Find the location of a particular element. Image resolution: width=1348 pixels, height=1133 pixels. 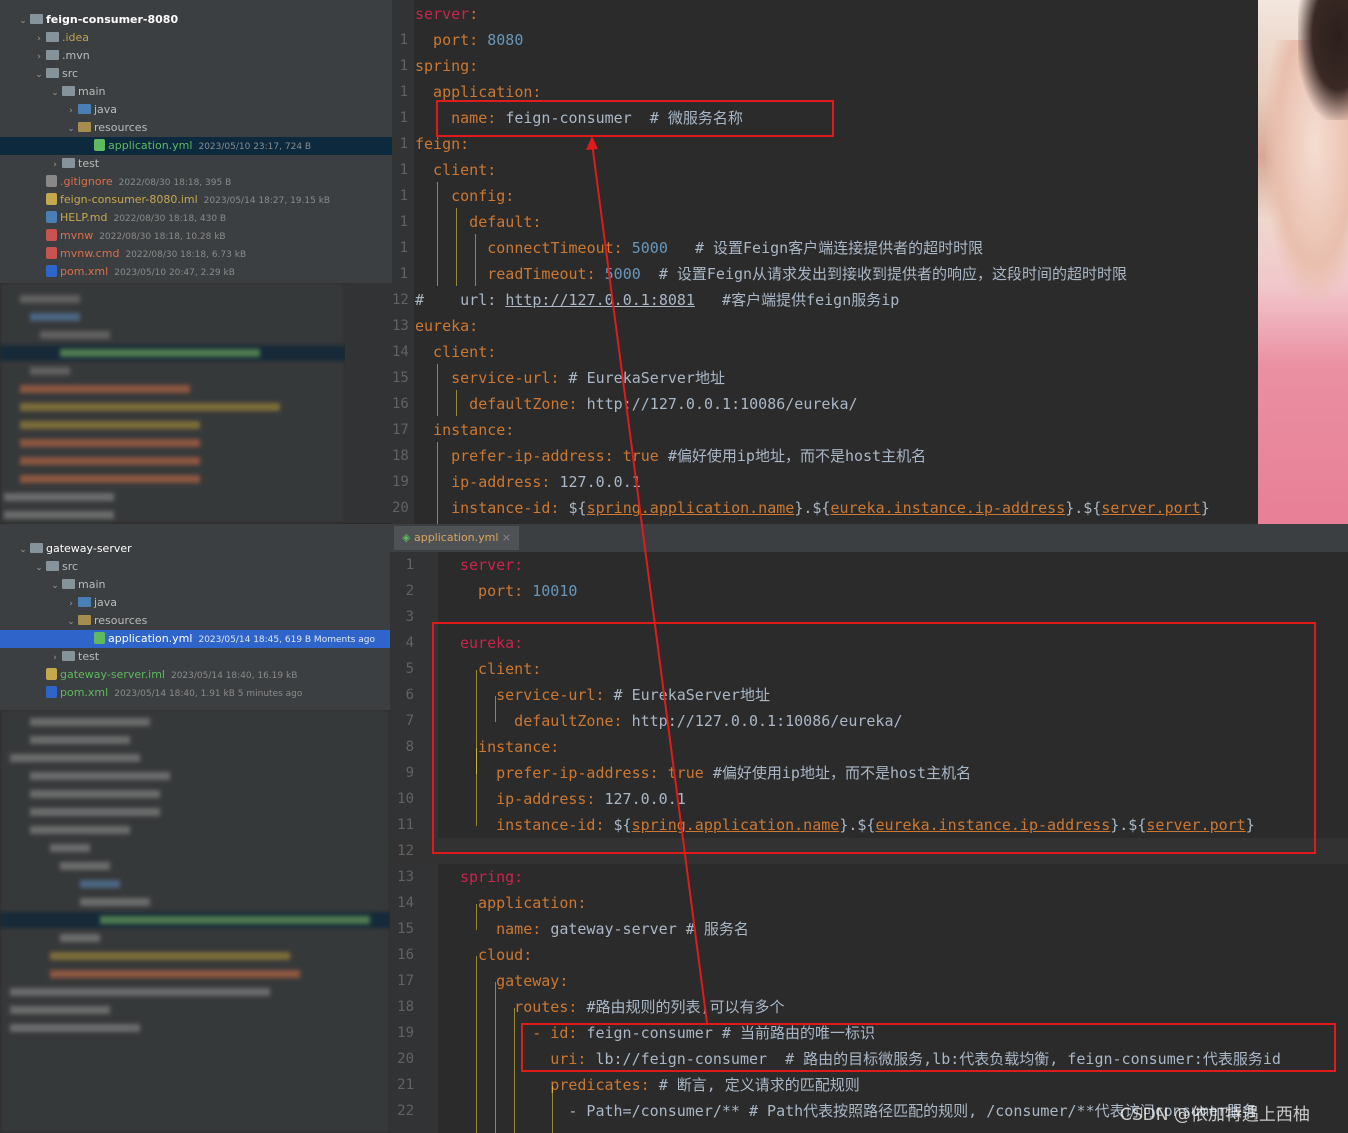

code-token: } is located at coordinates (1205, 508).